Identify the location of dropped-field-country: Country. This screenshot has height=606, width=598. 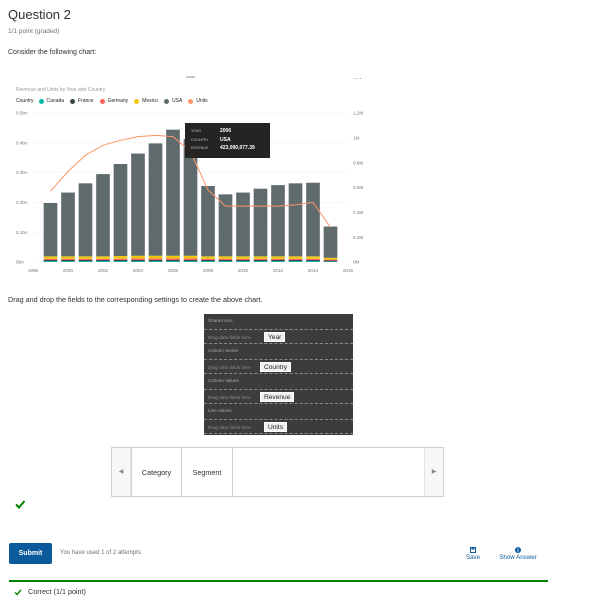
(276, 367).